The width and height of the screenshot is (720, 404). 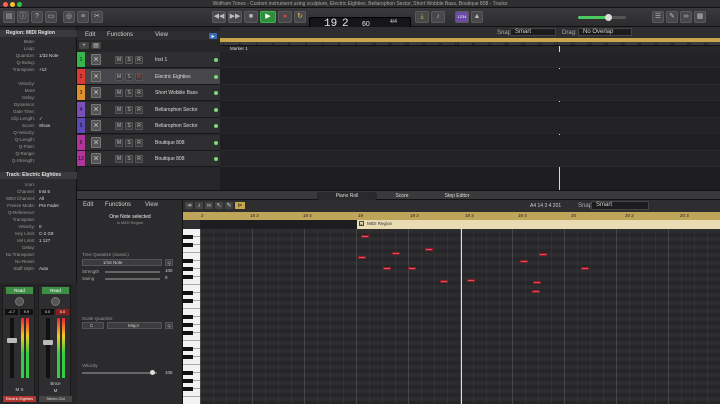 What do you see at coordinates (235, 17) in the screenshot?
I see `forward-button: ▶▶` at bounding box center [235, 17].